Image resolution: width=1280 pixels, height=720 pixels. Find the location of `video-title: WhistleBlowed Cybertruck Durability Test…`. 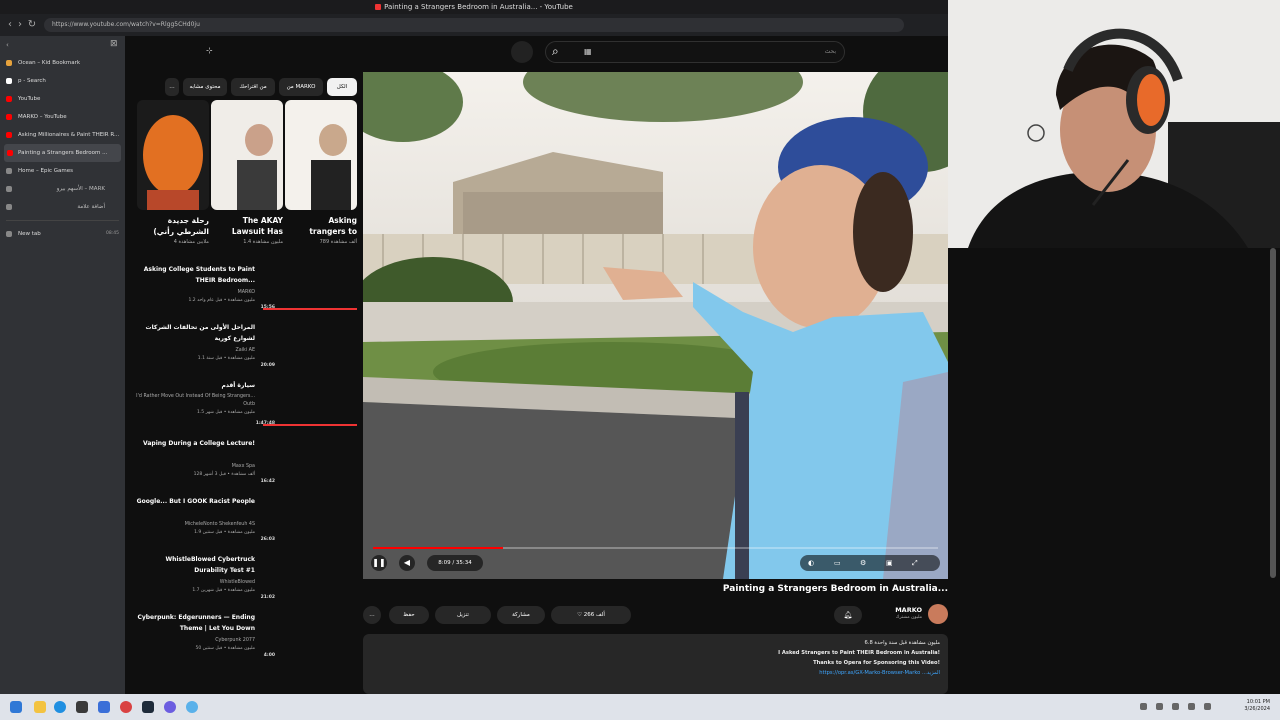

video-title: WhistleBlowed Cybertruck Durability Test… is located at coordinates (193, 565).